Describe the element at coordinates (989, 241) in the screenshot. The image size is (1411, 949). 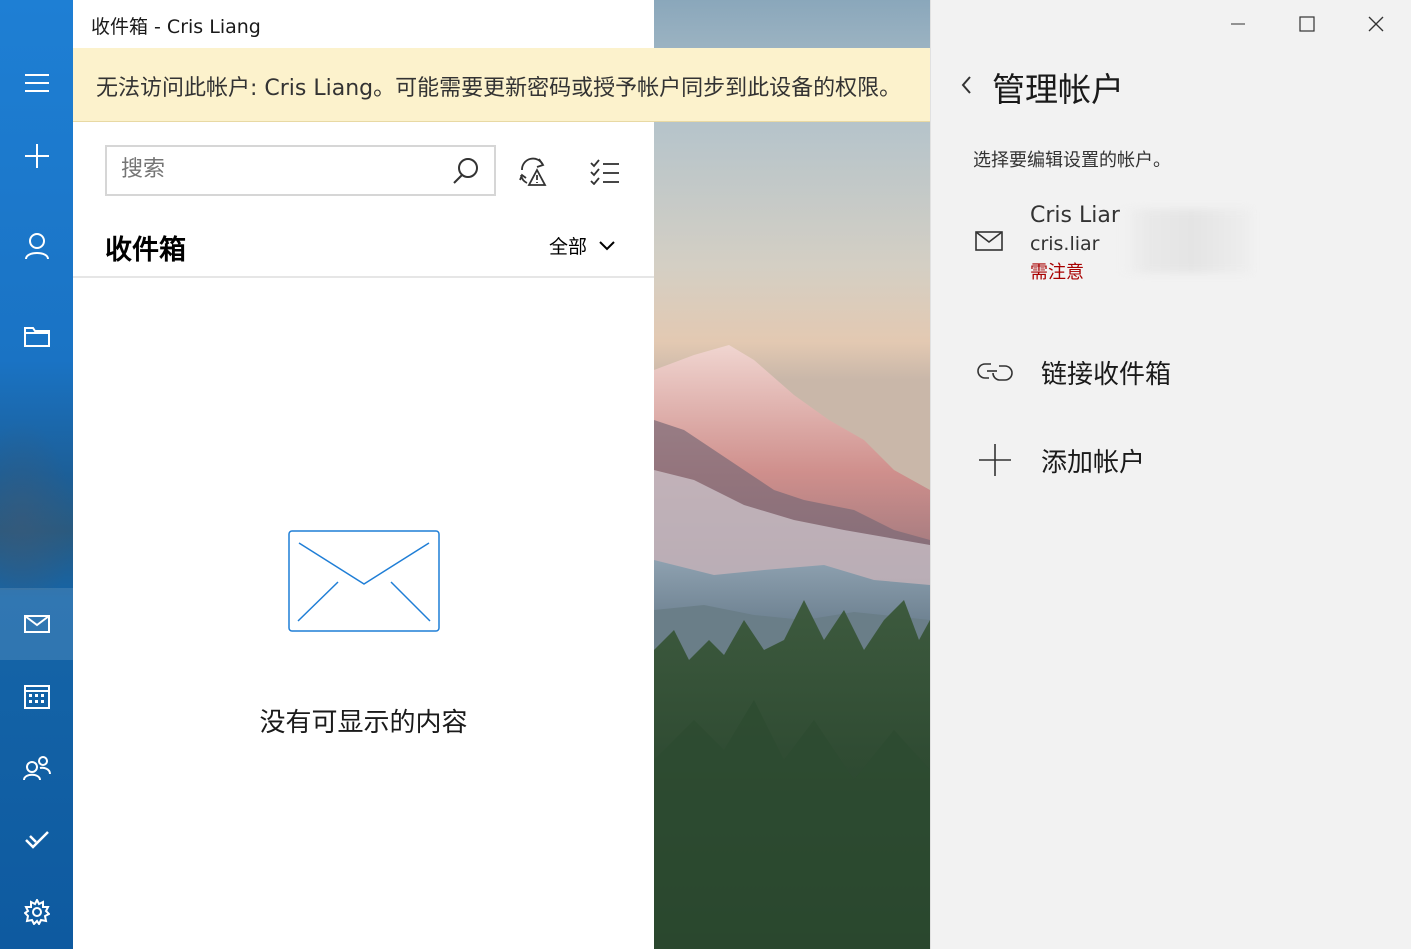
I see `account-mail-icon` at that location.